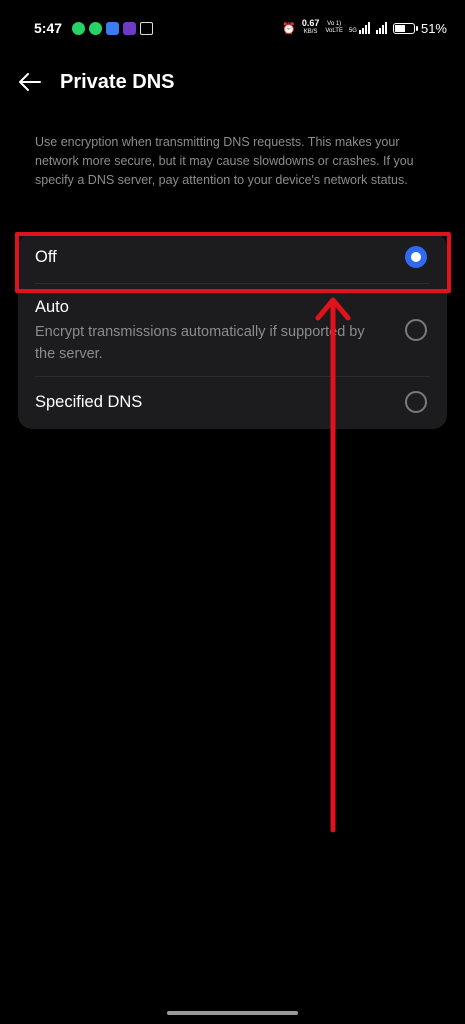  Describe the element at coordinates (333, 565) in the screenshot. I see `annotation-arrow` at that location.